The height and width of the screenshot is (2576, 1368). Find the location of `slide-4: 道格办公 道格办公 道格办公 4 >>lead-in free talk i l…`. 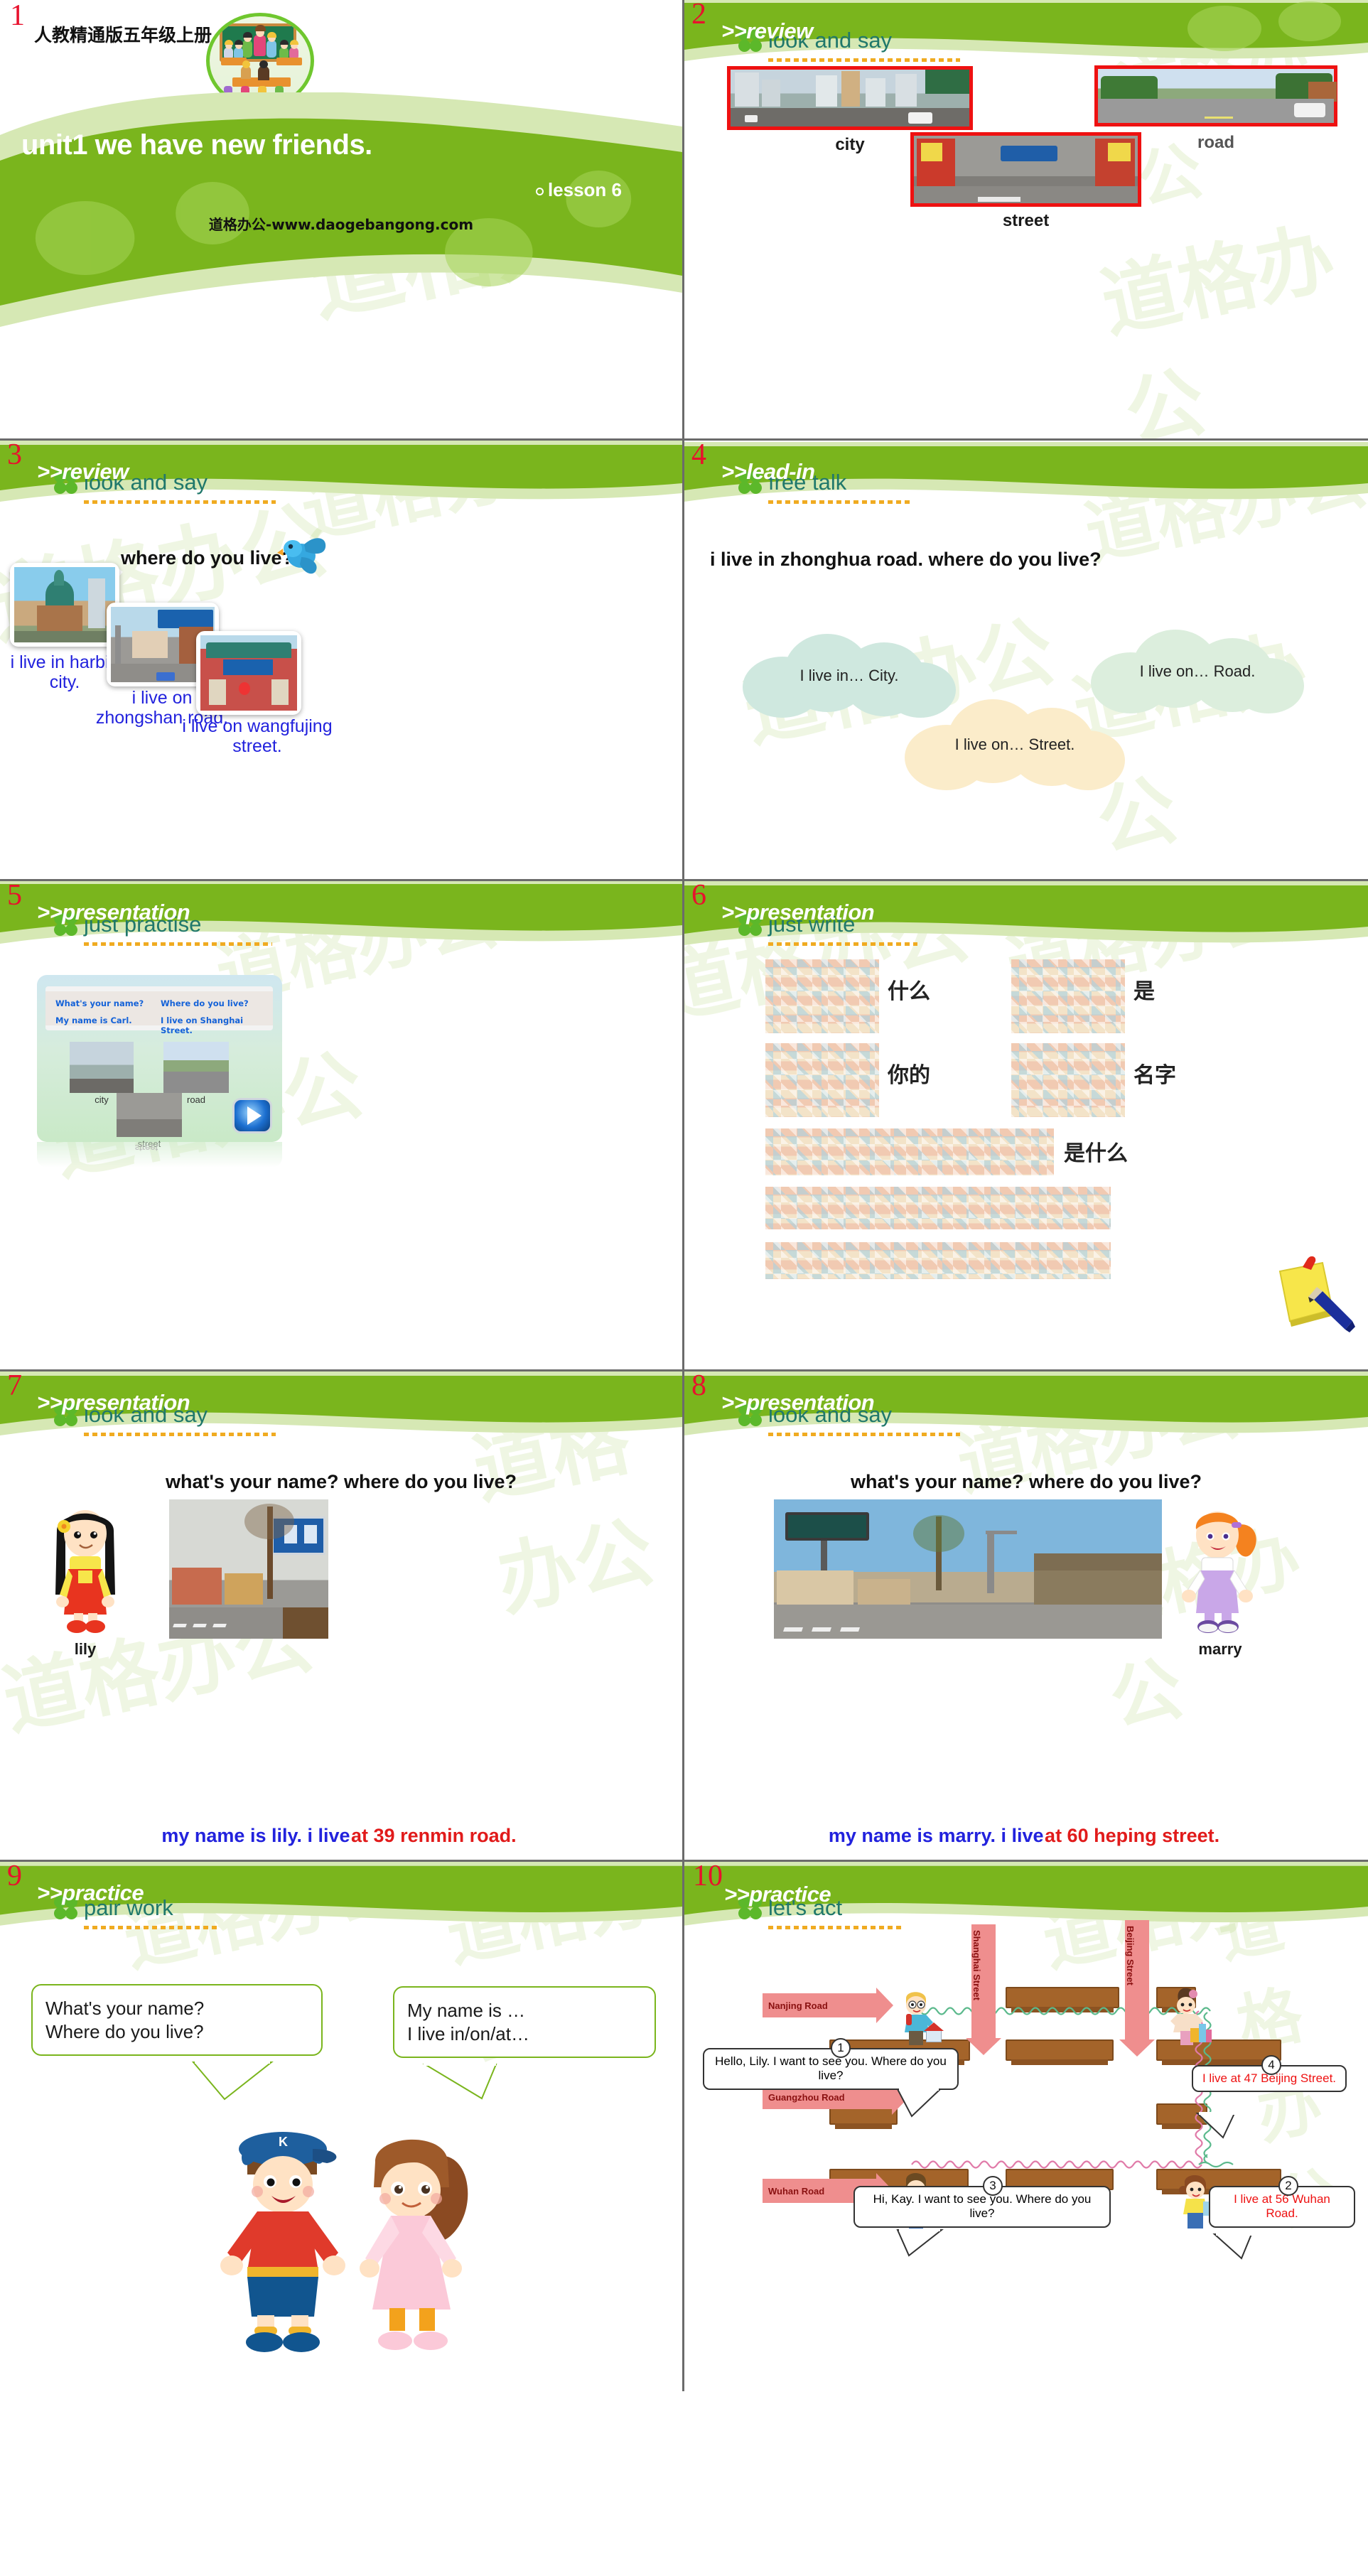

slide-4: 道格办公 道格办公 道格办公 4 >>lead-in free talk i l… is located at coordinates (1026, 661).